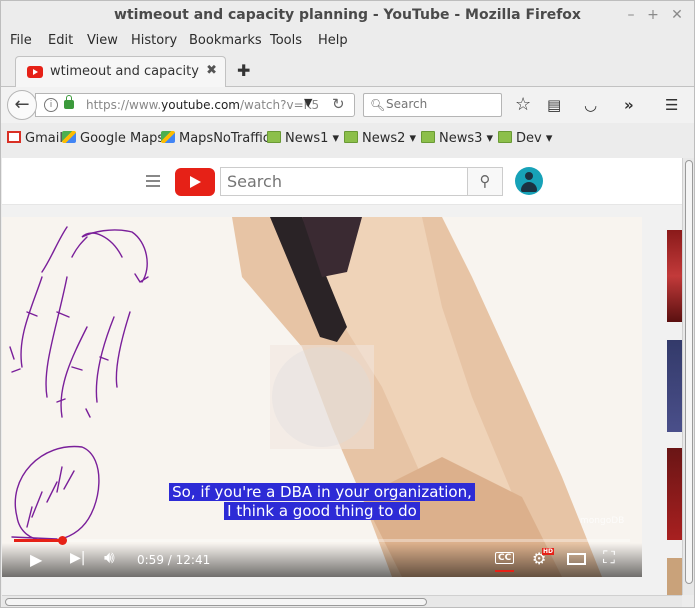  What do you see at coordinates (653, 15) in the screenshot?
I see `maximize-button: +` at bounding box center [653, 15].